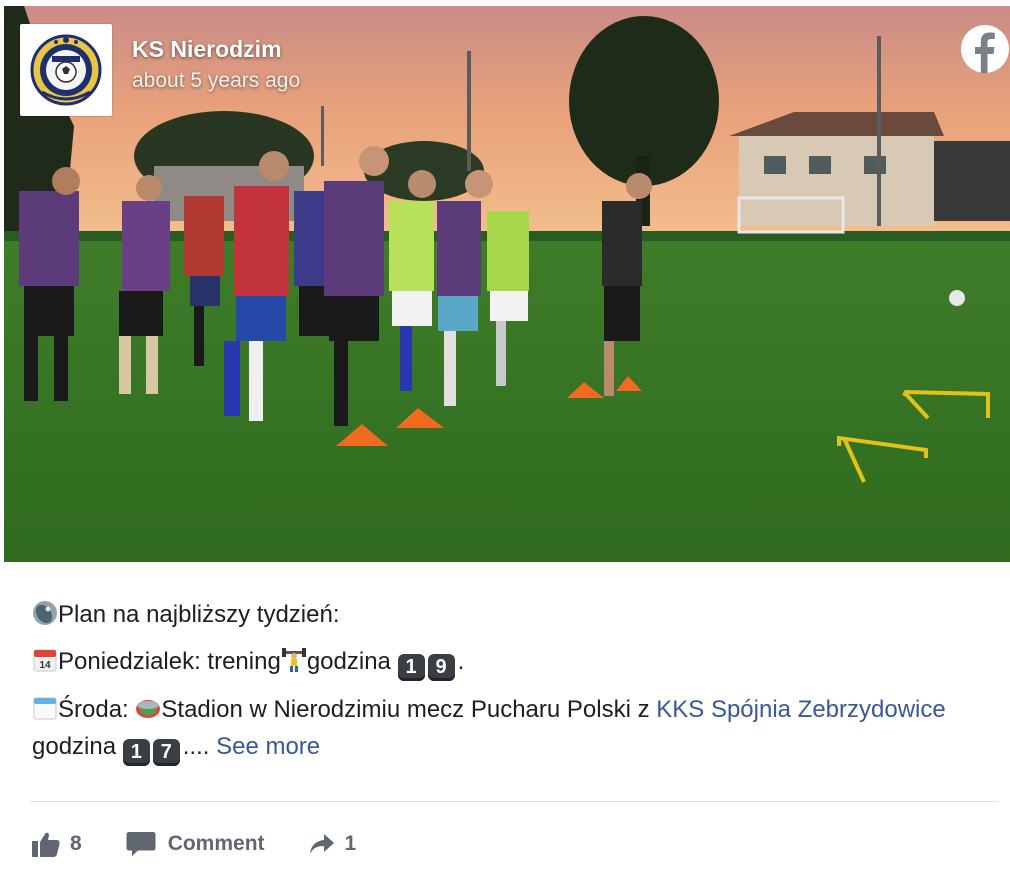 This screenshot has height=879, width=1010. Describe the element at coordinates (45, 665) in the screenshot. I see `calendar-day-number: 14` at that location.